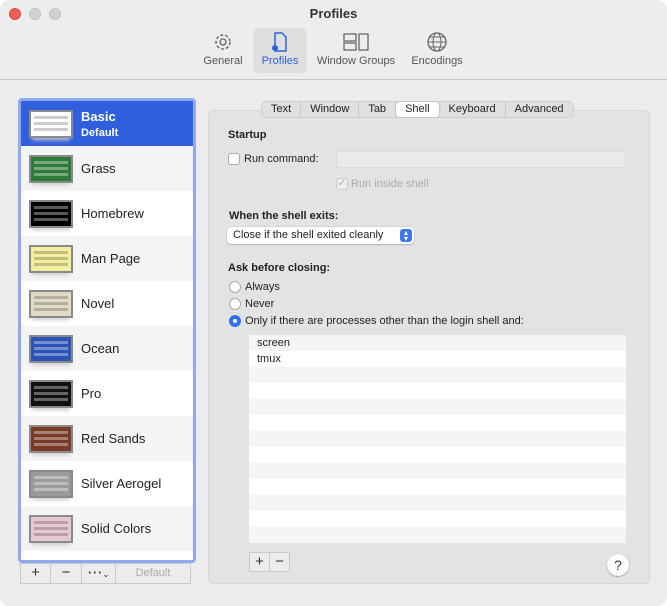 The height and width of the screenshot is (606, 667). Describe the element at coordinates (98, 116) in the screenshot. I see `profile-name: Basic` at that location.